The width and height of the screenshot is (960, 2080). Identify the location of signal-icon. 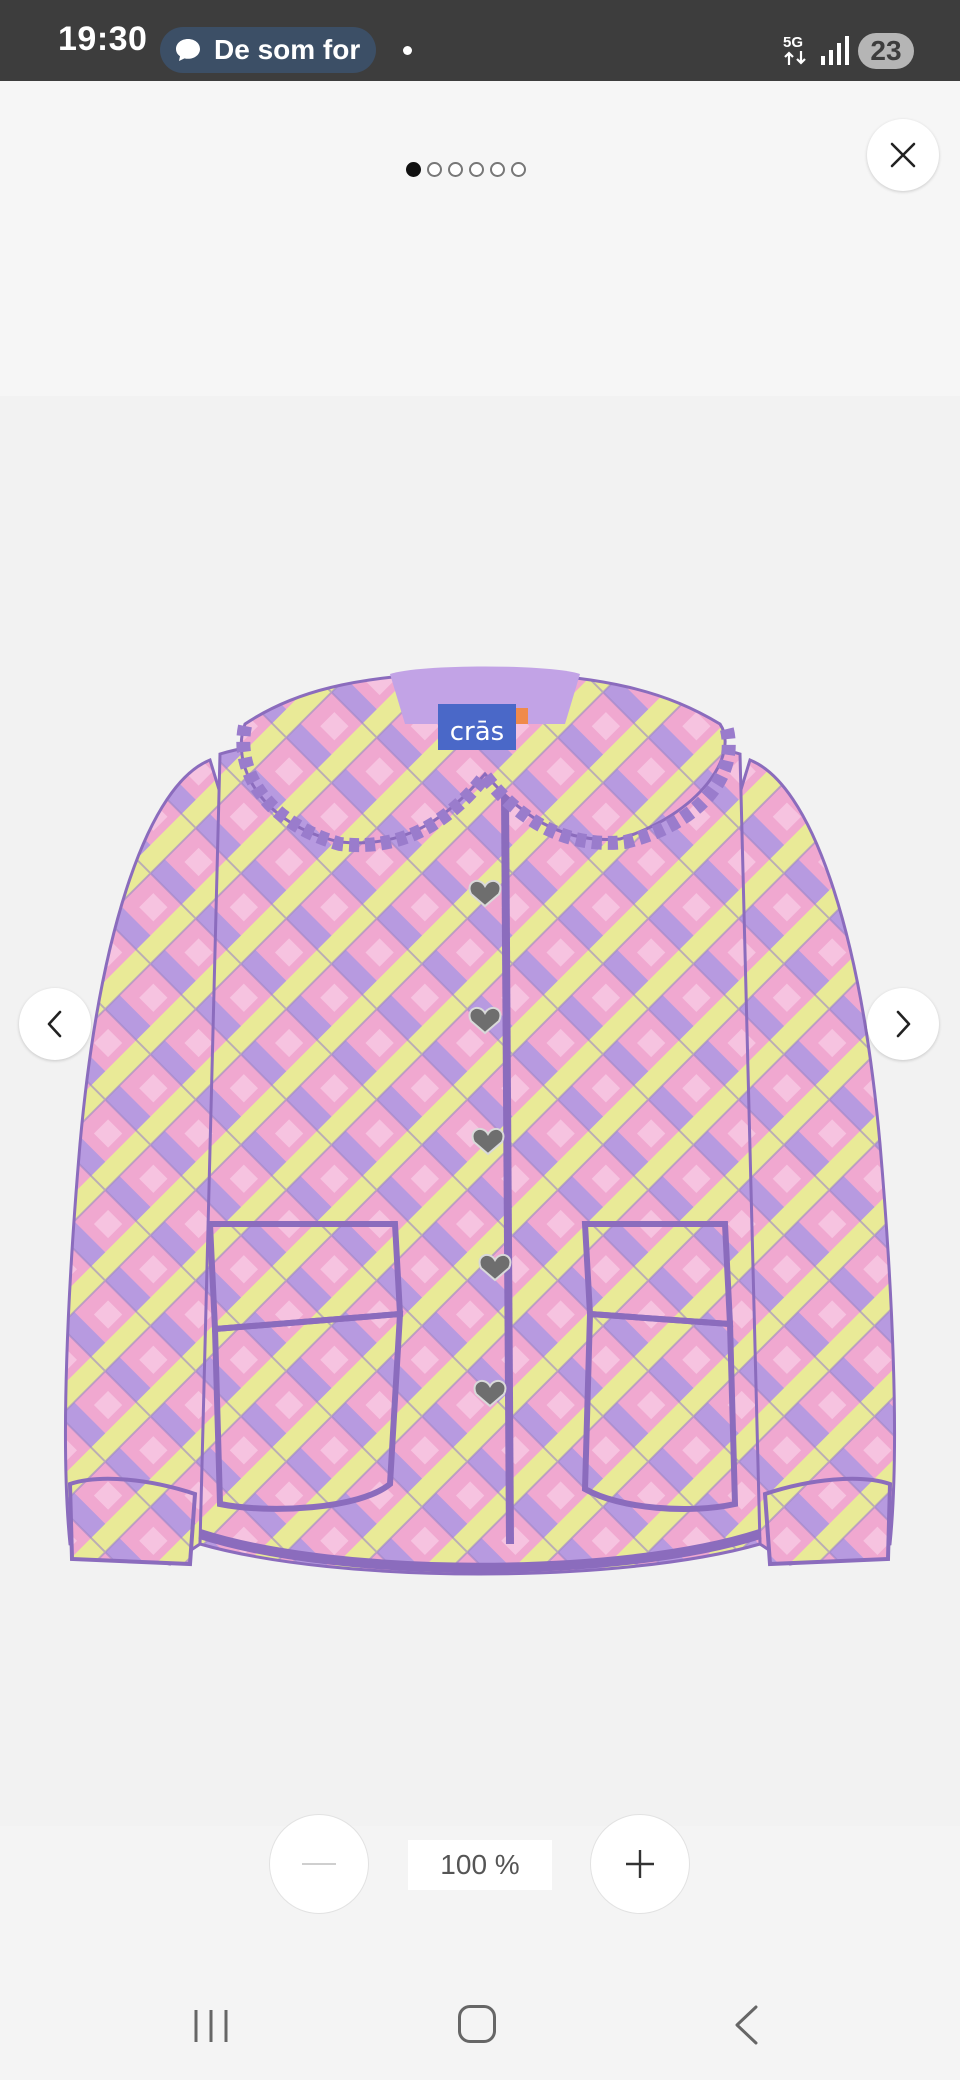
(835, 50).